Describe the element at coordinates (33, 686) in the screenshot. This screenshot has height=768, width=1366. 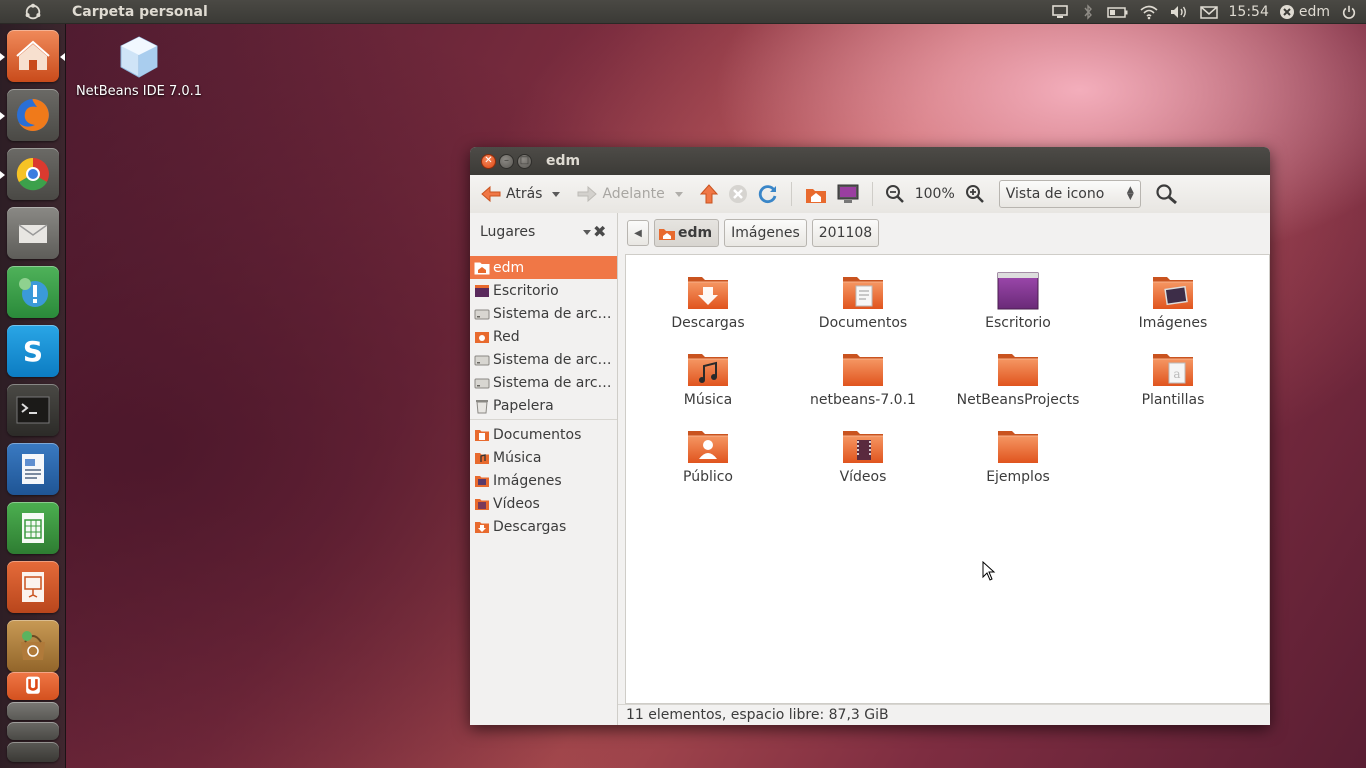
I see `launcher-ubuntu-one-icon` at that location.